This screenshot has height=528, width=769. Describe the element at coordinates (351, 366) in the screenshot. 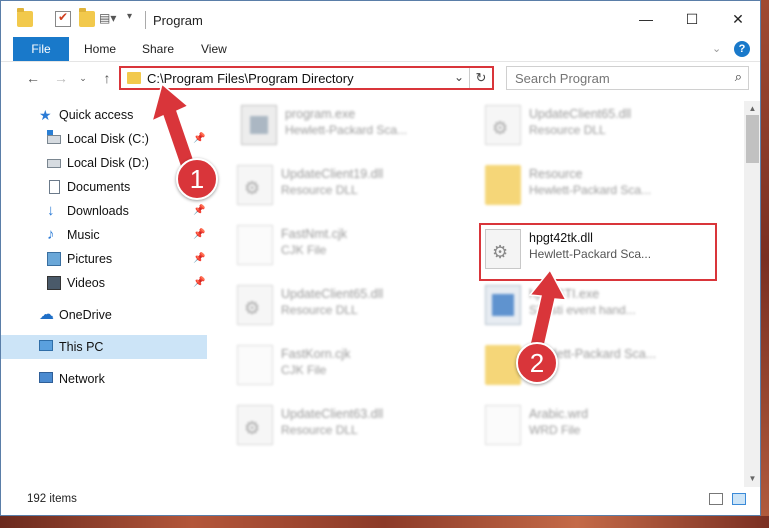

I see `file-item: FastKorn.cjk CJK File` at that location.